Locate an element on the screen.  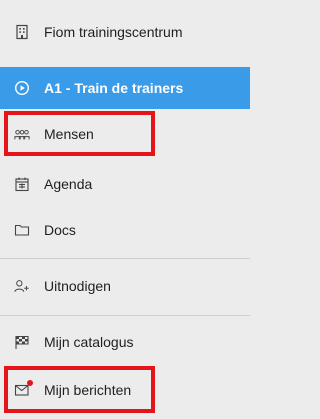
active-course-item: A1 - Train de trainers is located at coordinates (125, 88).